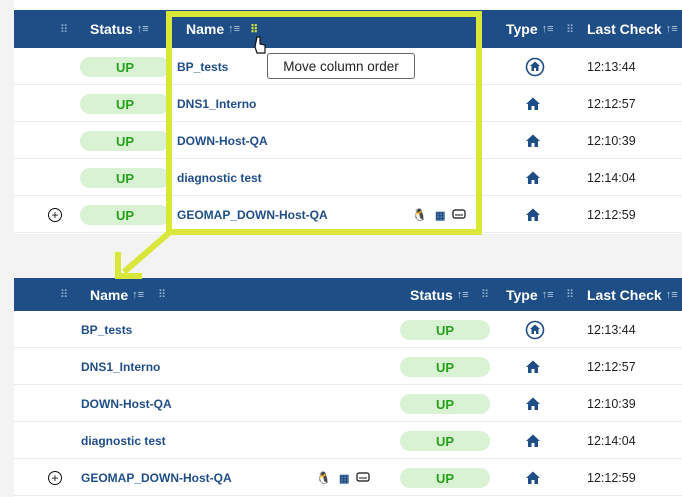 The width and height of the screenshot is (682, 497). Describe the element at coordinates (260, 45) in the screenshot. I see `cursor-icon` at that location.